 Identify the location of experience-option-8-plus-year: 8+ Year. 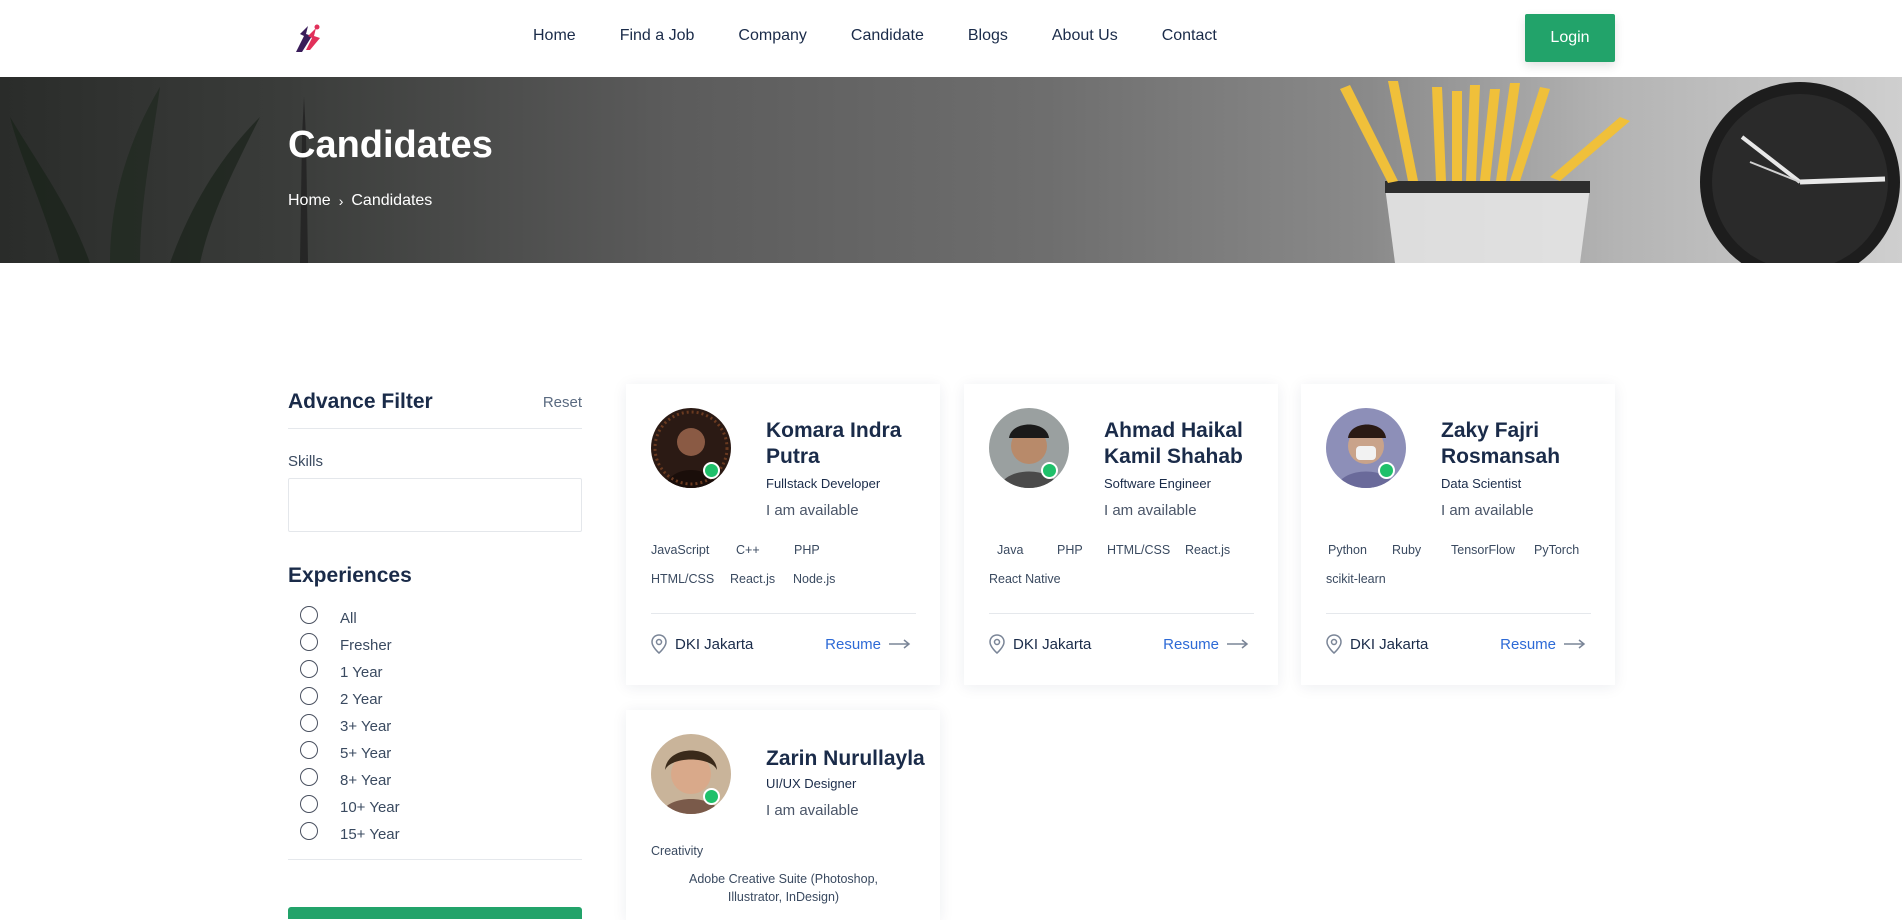
(441, 779).